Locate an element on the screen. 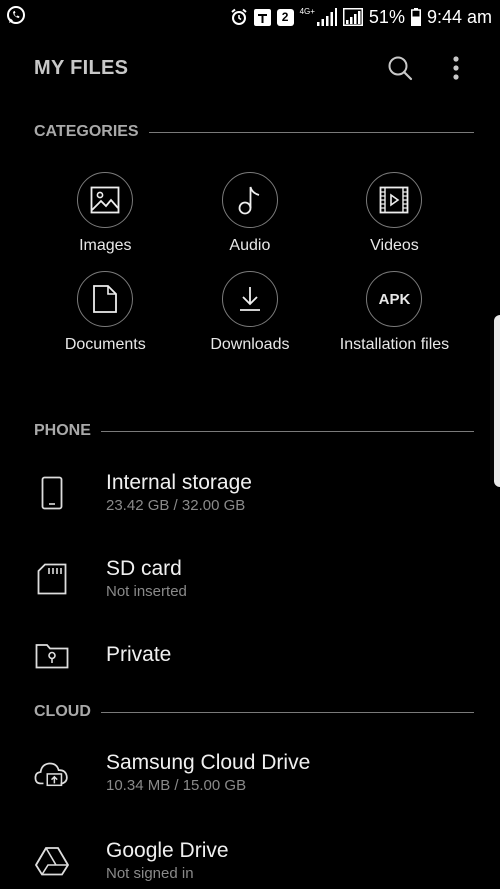 This screenshot has width=500, height=889. category-images: Images is located at coordinates (105, 213).